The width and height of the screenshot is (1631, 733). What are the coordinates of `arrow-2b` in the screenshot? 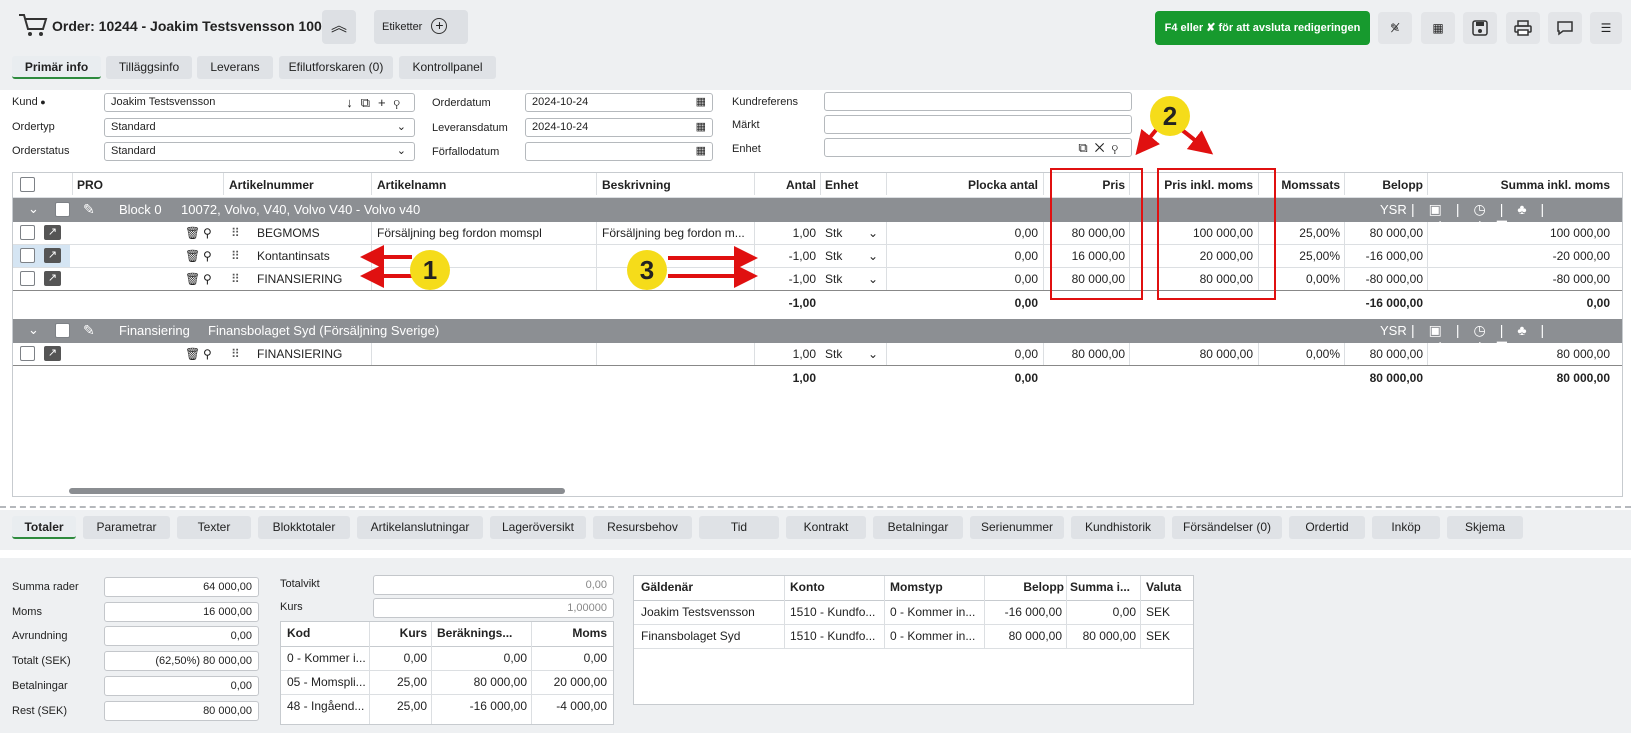 It's located at (1197, 141).